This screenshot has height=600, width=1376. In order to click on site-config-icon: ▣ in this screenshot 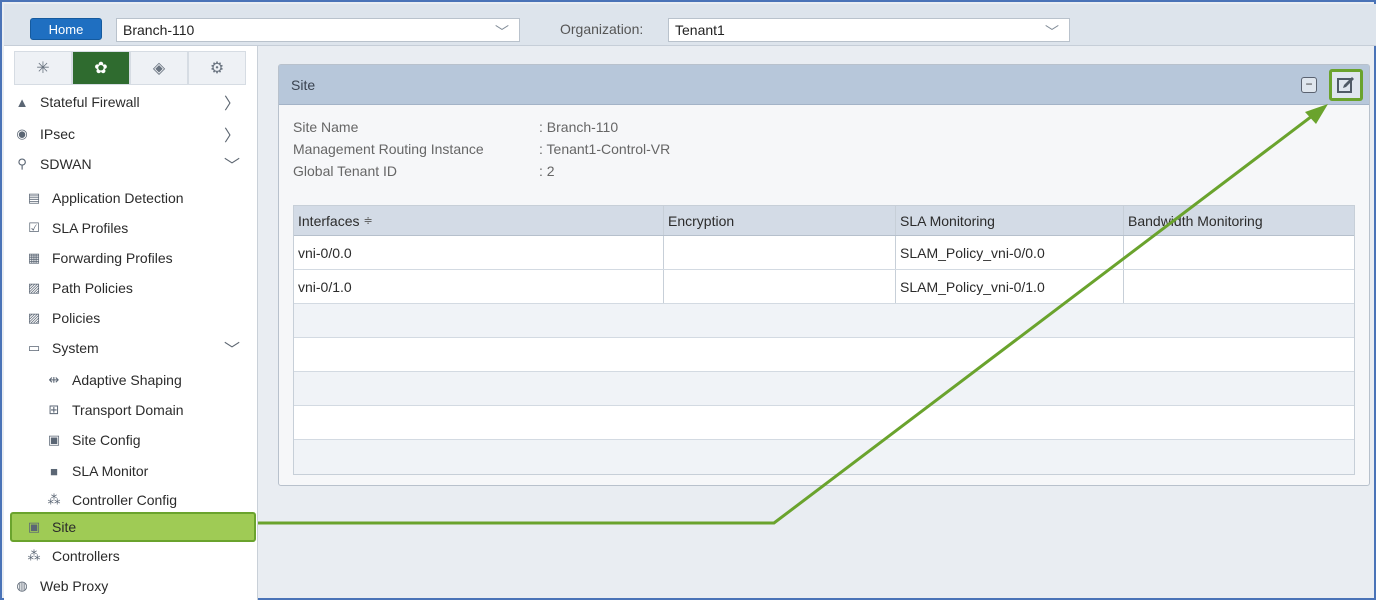, I will do `click(54, 439)`.